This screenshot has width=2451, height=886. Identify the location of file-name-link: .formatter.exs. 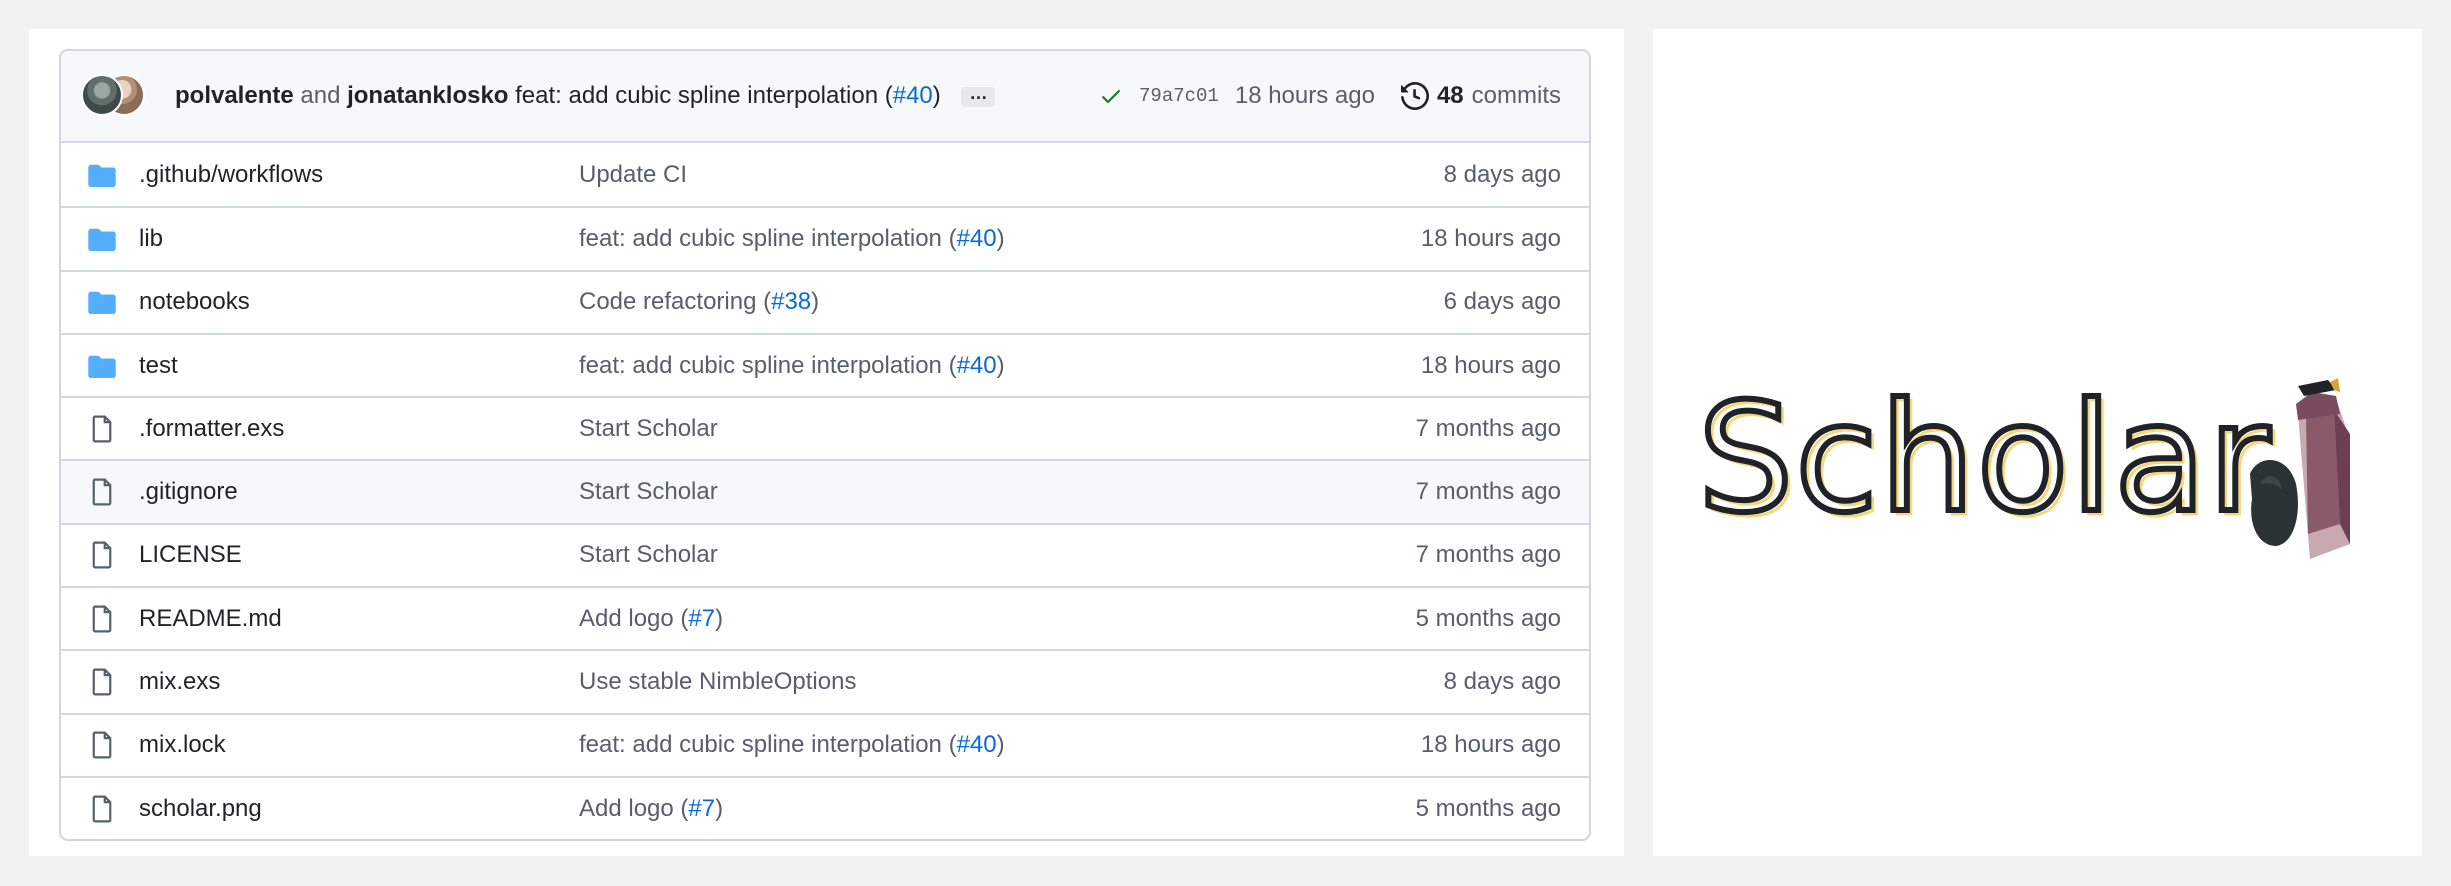
(359, 429).